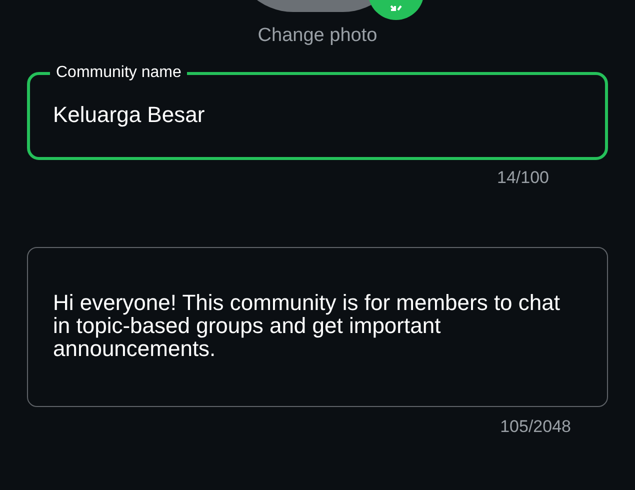  I want to click on character-counter: 14/100, so click(523, 178).